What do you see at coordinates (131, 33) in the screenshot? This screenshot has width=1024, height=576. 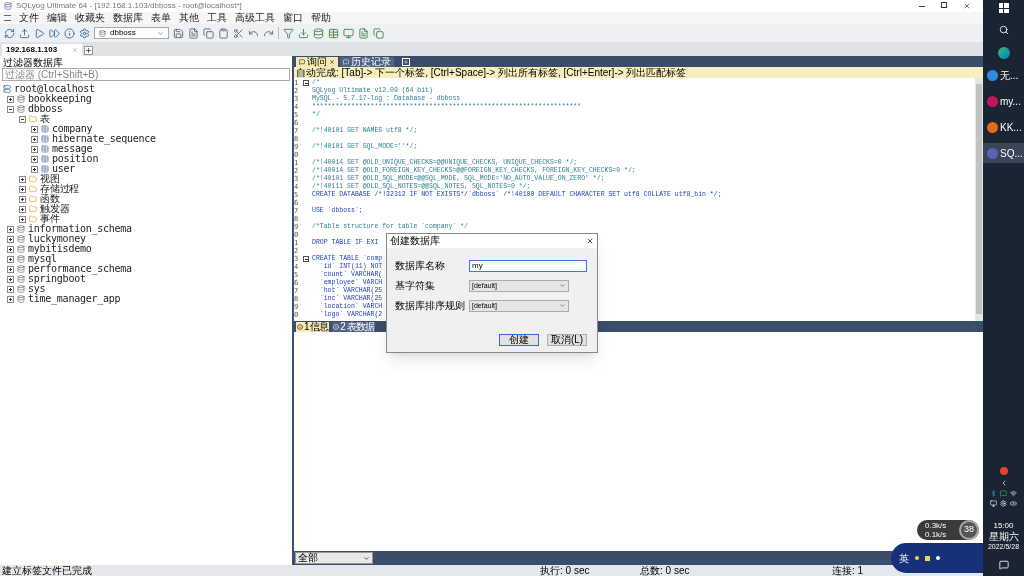 I see `database-select: dbboss` at bounding box center [131, 33].